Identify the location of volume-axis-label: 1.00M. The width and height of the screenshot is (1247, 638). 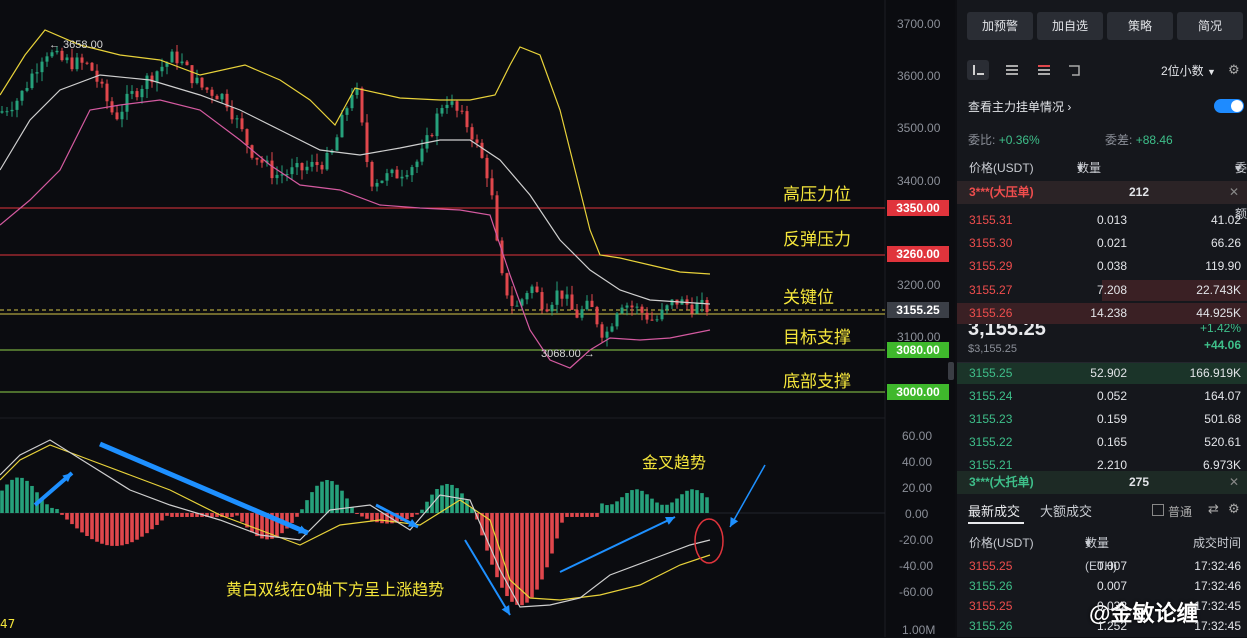
(919, 630).